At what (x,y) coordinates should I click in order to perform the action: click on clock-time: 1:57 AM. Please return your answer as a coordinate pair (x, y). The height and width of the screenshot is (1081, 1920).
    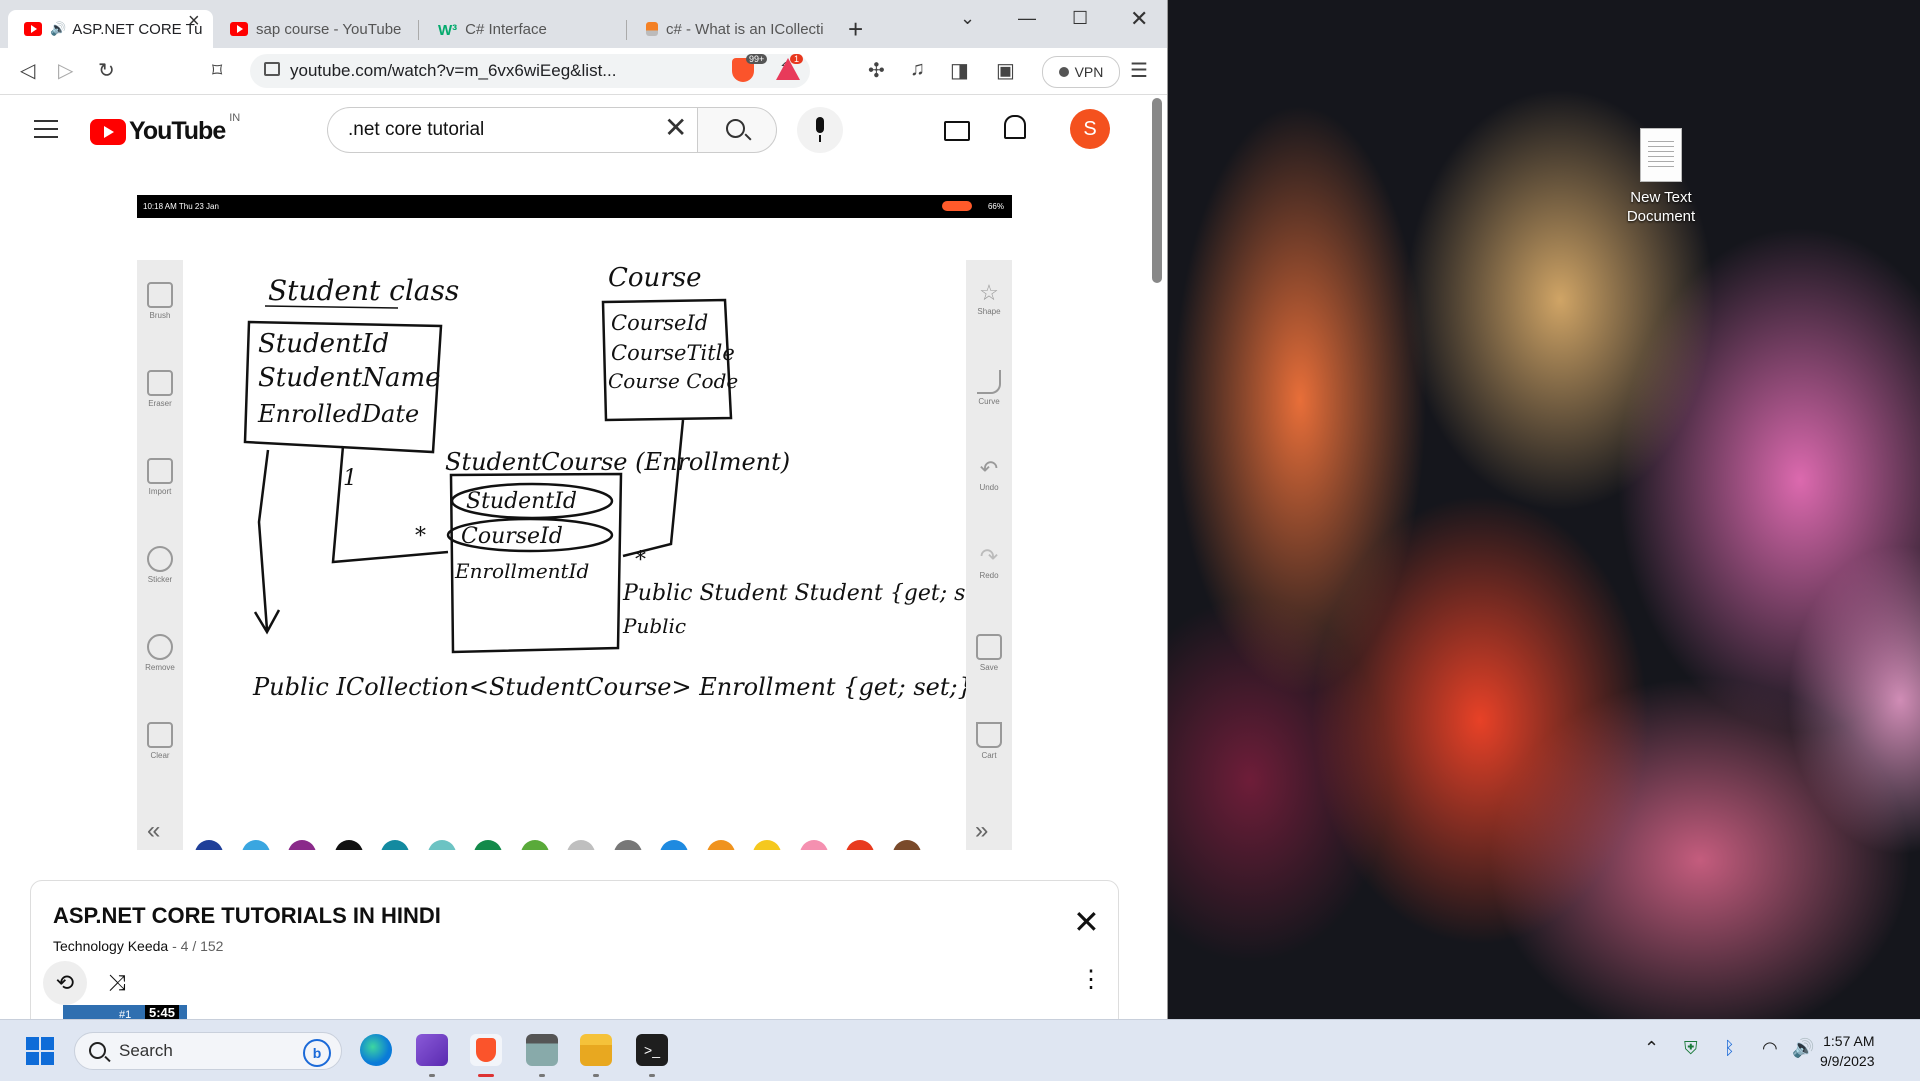
    Looking at the image, I should click on (1849, 1041).